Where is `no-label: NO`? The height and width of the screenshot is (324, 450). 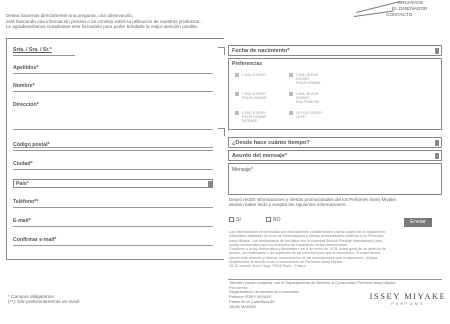
no-label: NO is located at coordinates (277, 220).